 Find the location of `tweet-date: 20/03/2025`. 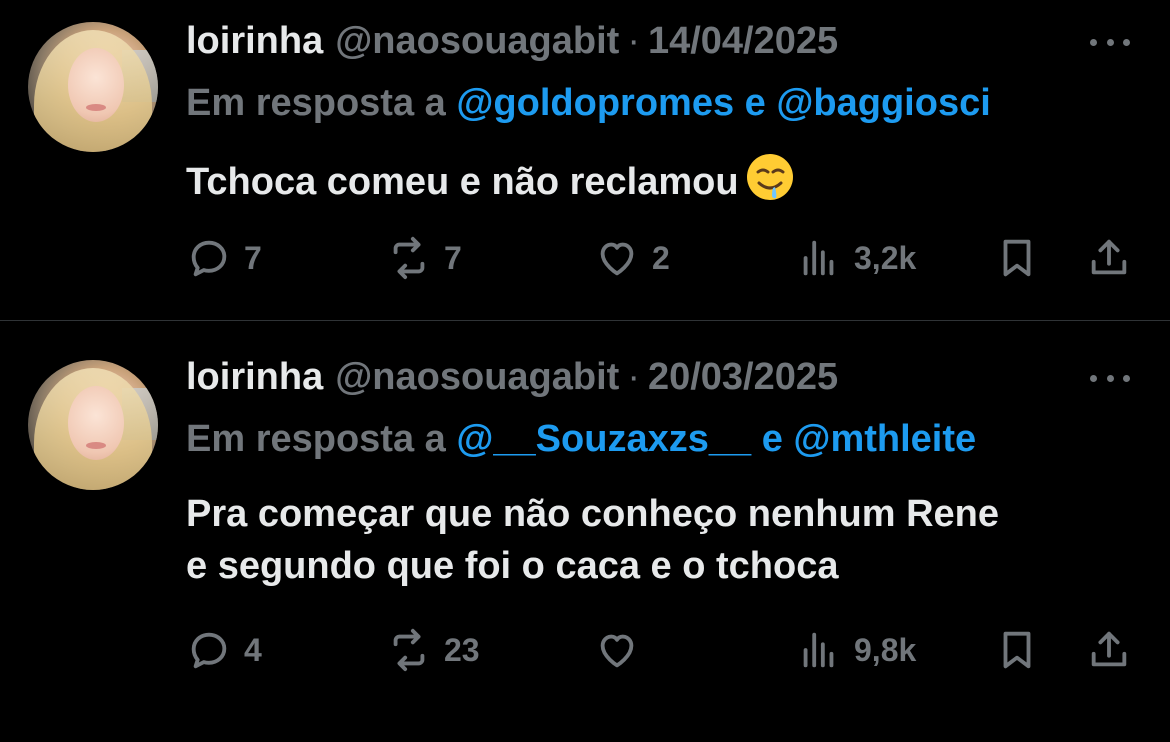

tweet-date: 20/03/2025 is located at coordinates (743, 377).